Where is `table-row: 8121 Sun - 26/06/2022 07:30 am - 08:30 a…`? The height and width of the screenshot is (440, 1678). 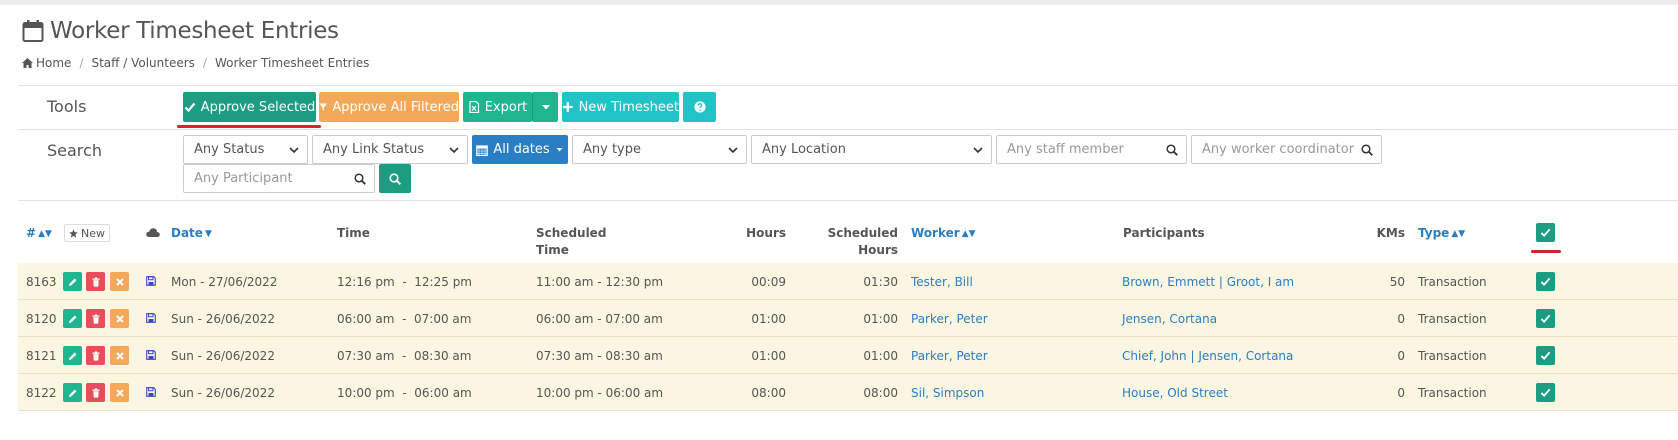 table-row: 8121 Sun - 26/06/2022 07:30 am - 08:30 a… is located at coordinates (848, 355).